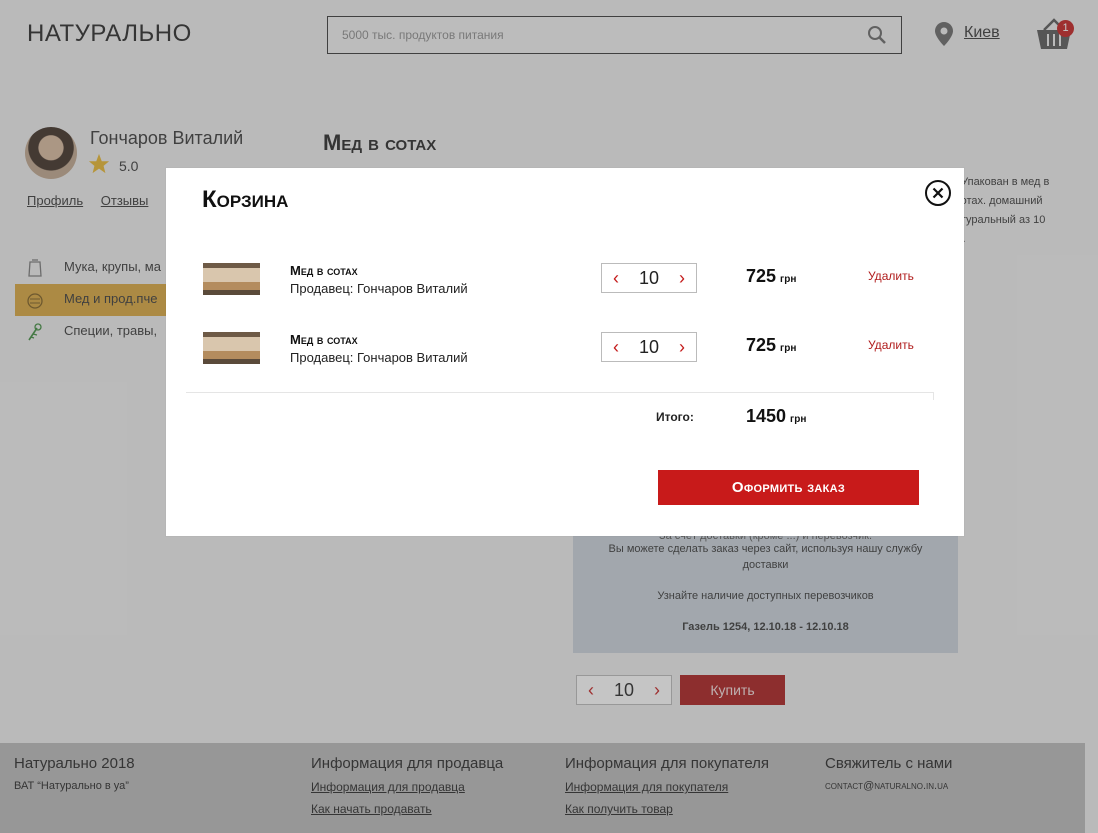 The height and width of the screenshot is (833, 1098). What do you see at coordinates (675, 417) in the screenshot?
I see `total-label: Итого:` at bounding box center [675, 417].